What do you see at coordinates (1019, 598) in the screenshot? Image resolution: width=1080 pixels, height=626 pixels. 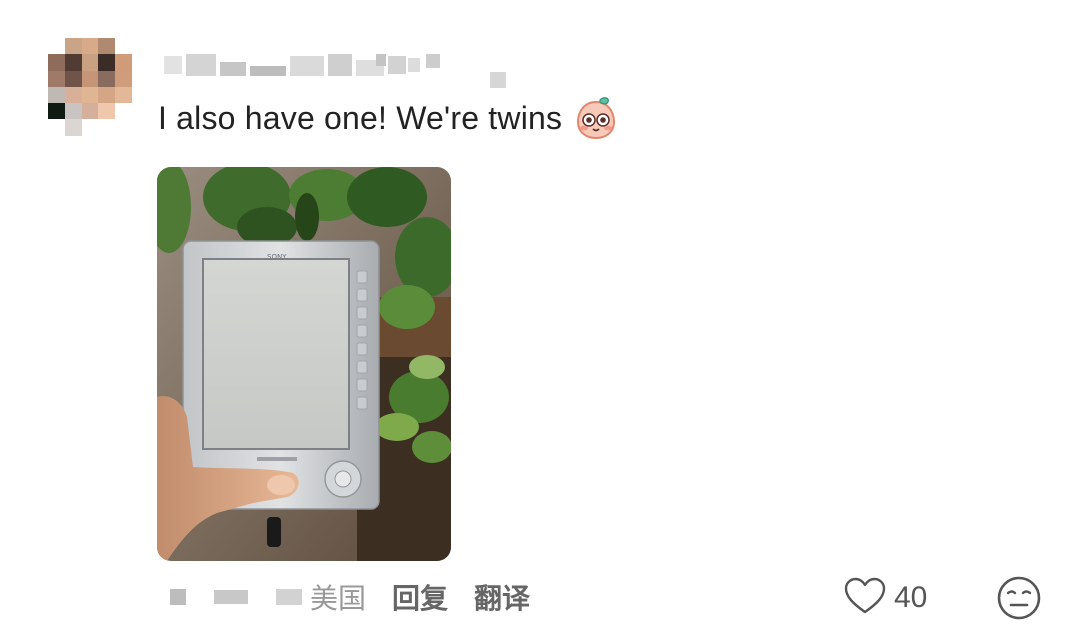 I see `meh-face-icon` at bounding box center [1019, 598].